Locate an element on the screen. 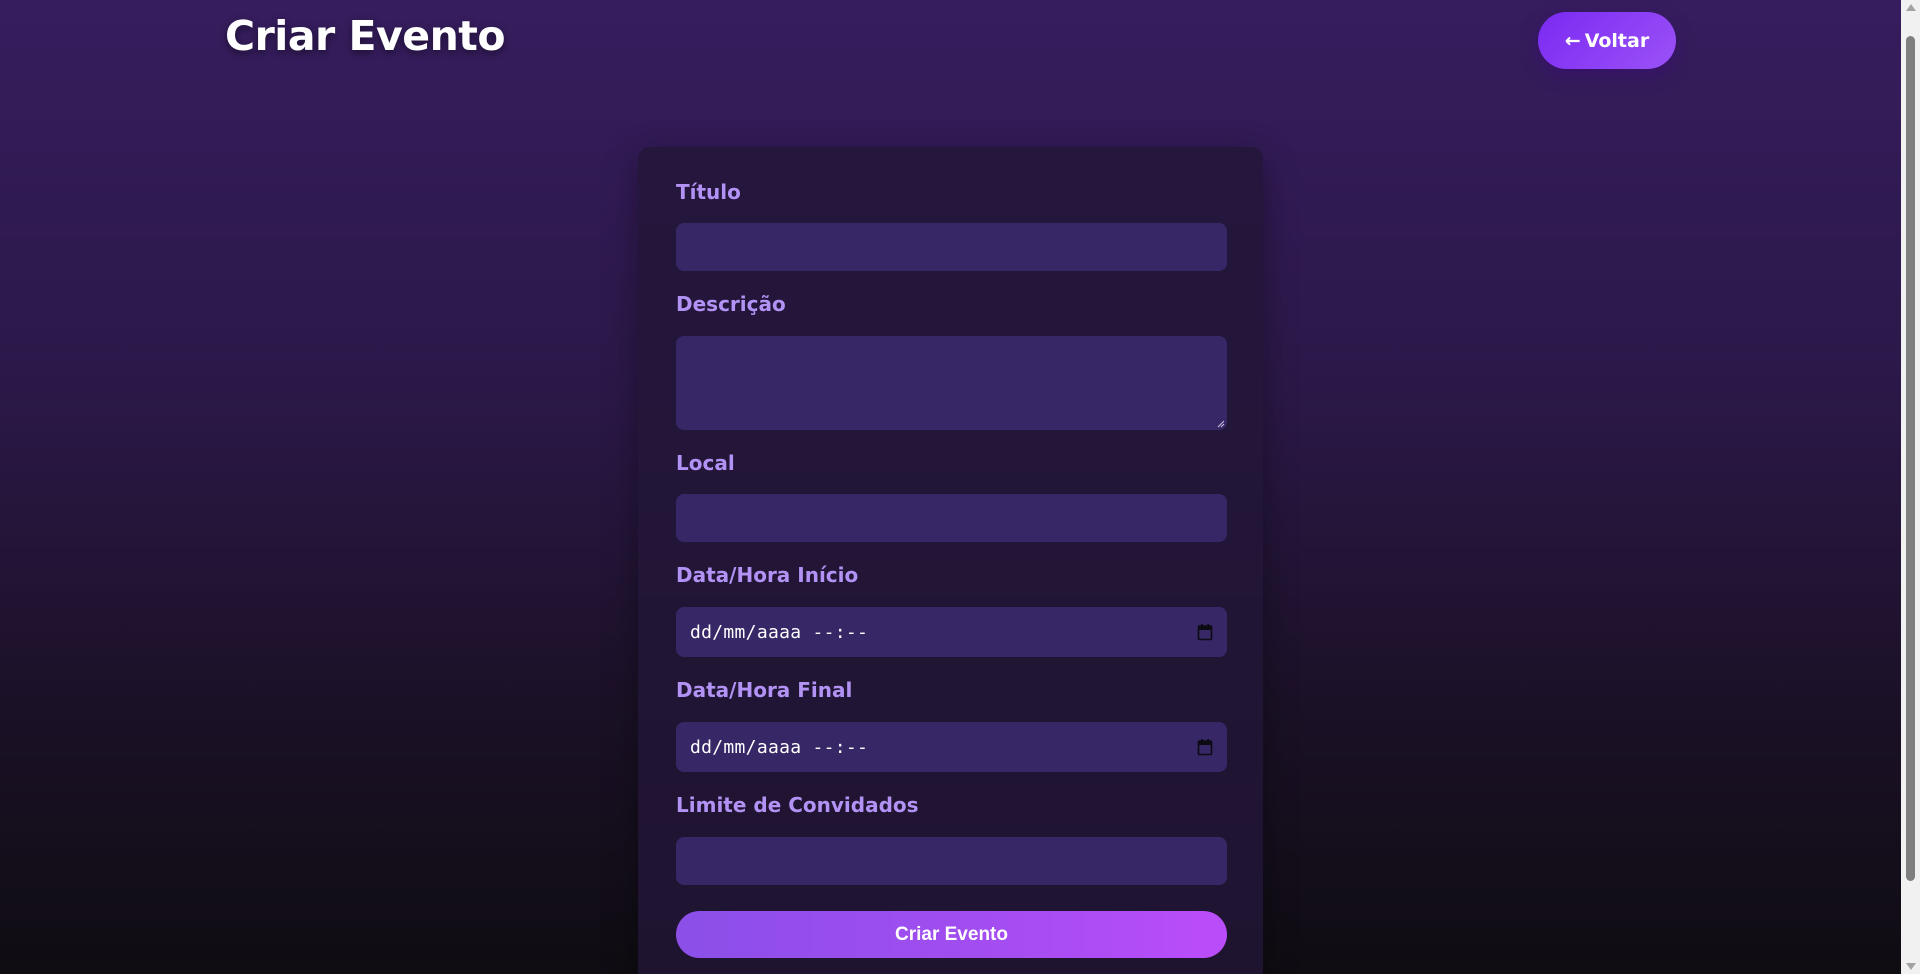 The width and height of the screenshot is (1920, 974). description-textarea is located at coordinates (951, 383).